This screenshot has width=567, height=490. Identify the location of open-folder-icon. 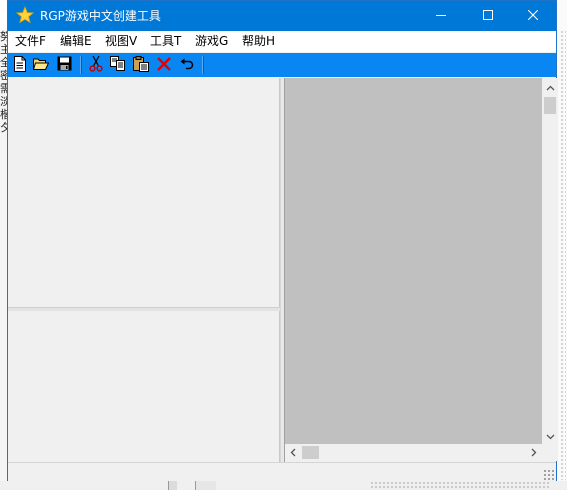
(41, 65).